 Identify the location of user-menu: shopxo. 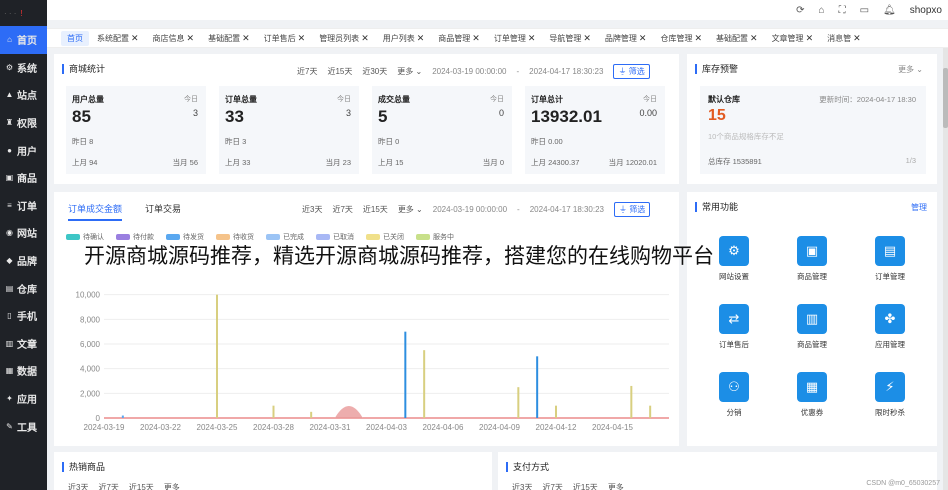
(926, 10).